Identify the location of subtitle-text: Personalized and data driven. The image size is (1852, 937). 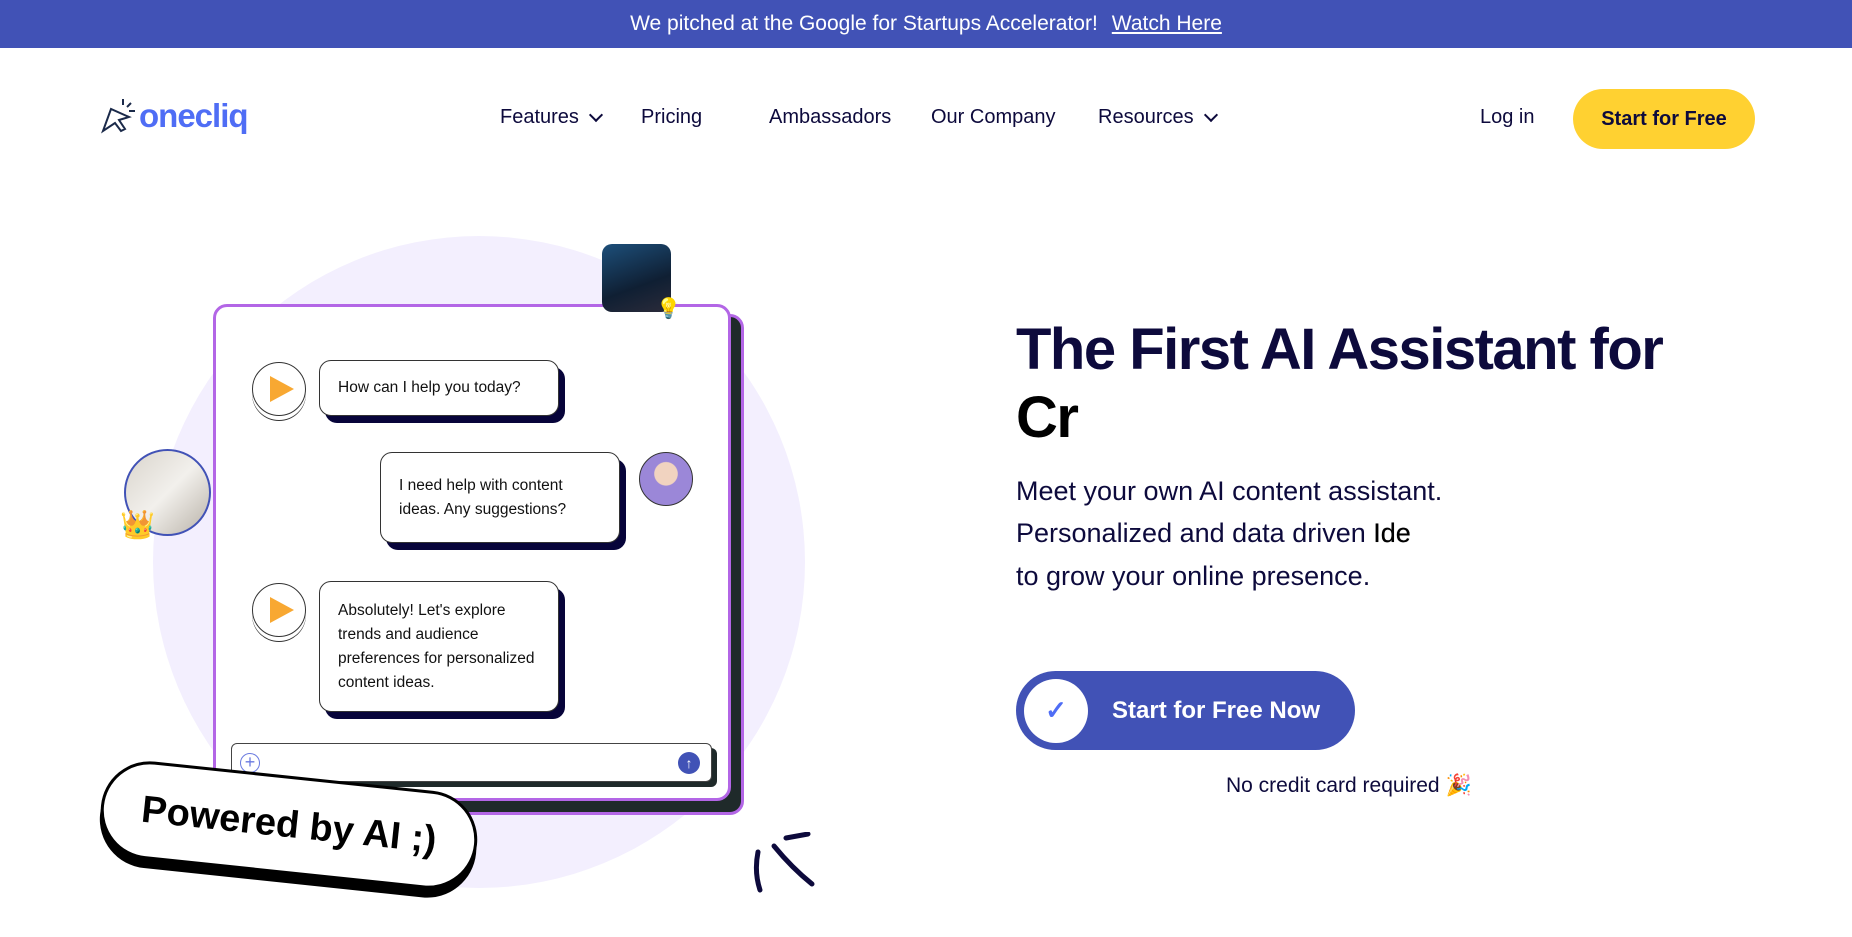
(1191, 533).